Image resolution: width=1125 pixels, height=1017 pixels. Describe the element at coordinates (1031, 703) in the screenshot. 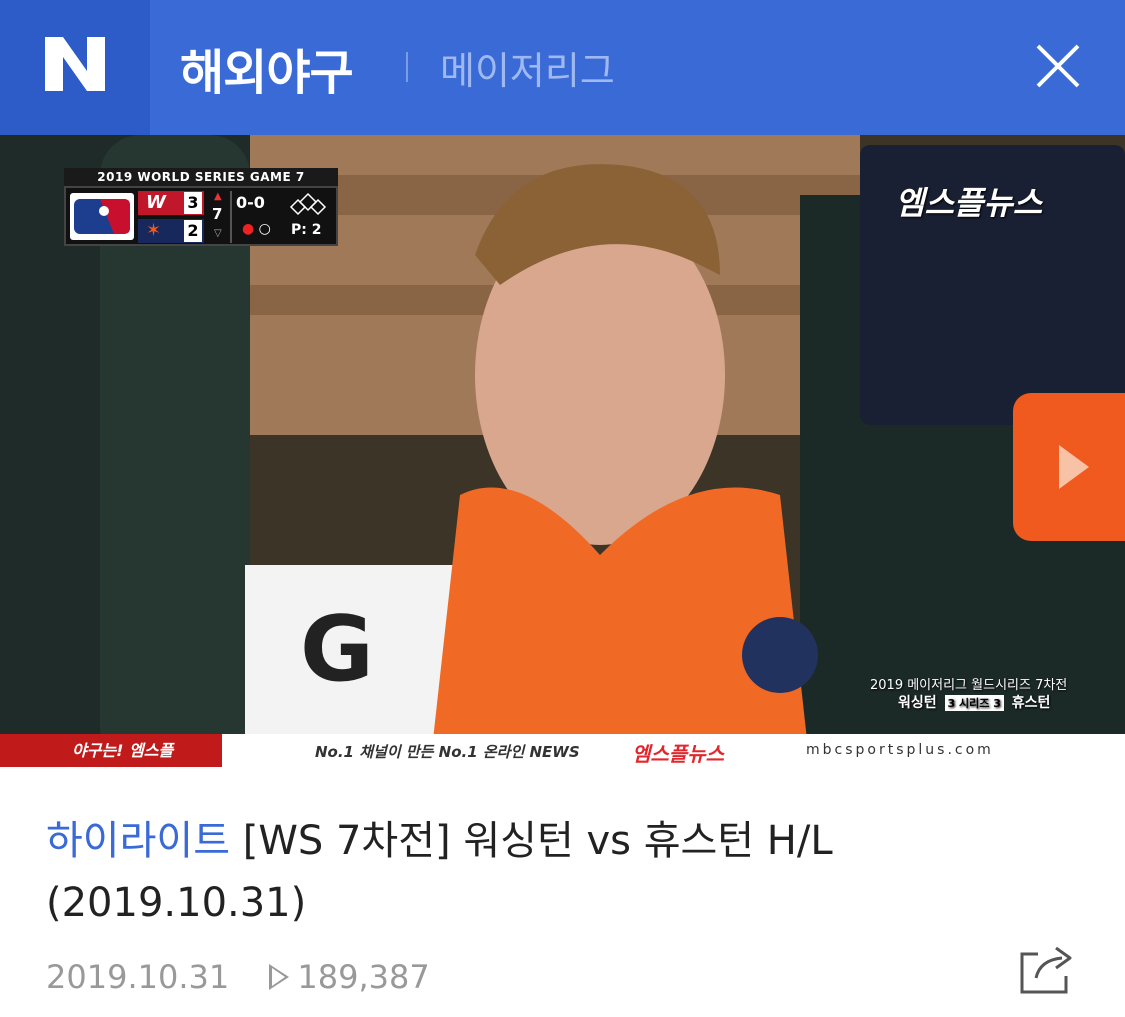

I see `caption-team2: 휴스턴` at that location.